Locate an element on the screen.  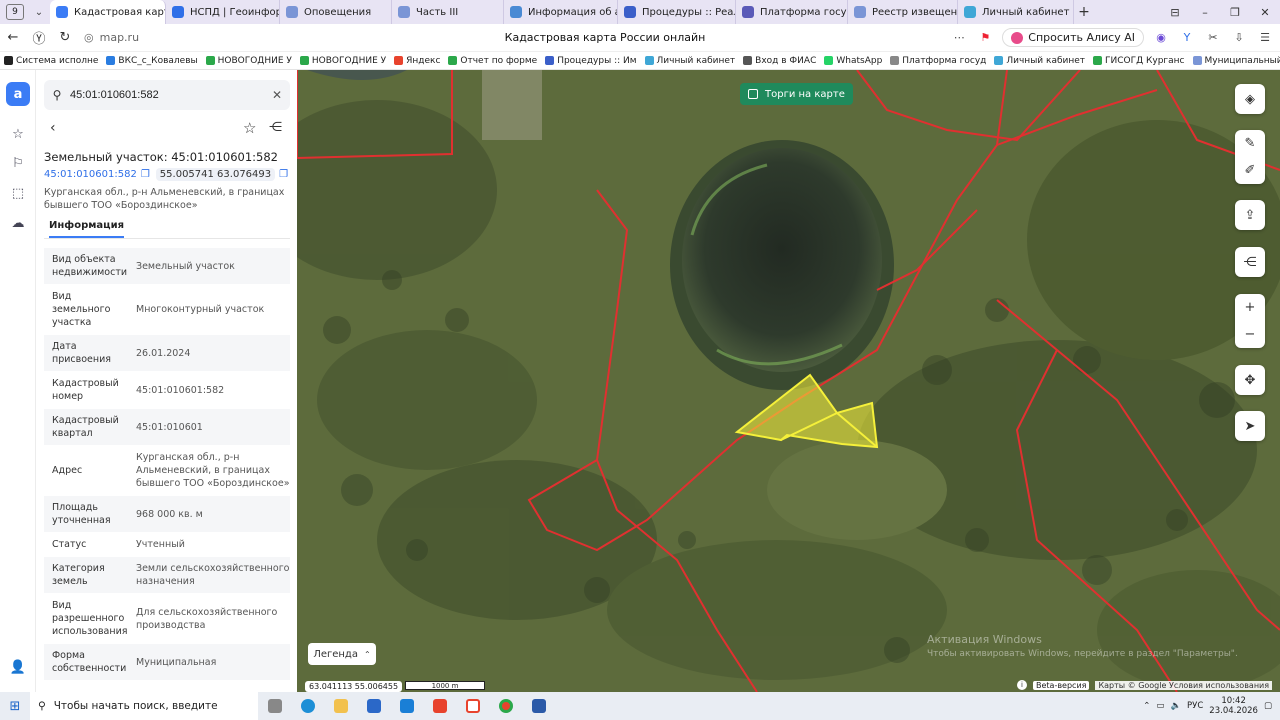
user-icon: 👤 is located at coordinates (18, 667).